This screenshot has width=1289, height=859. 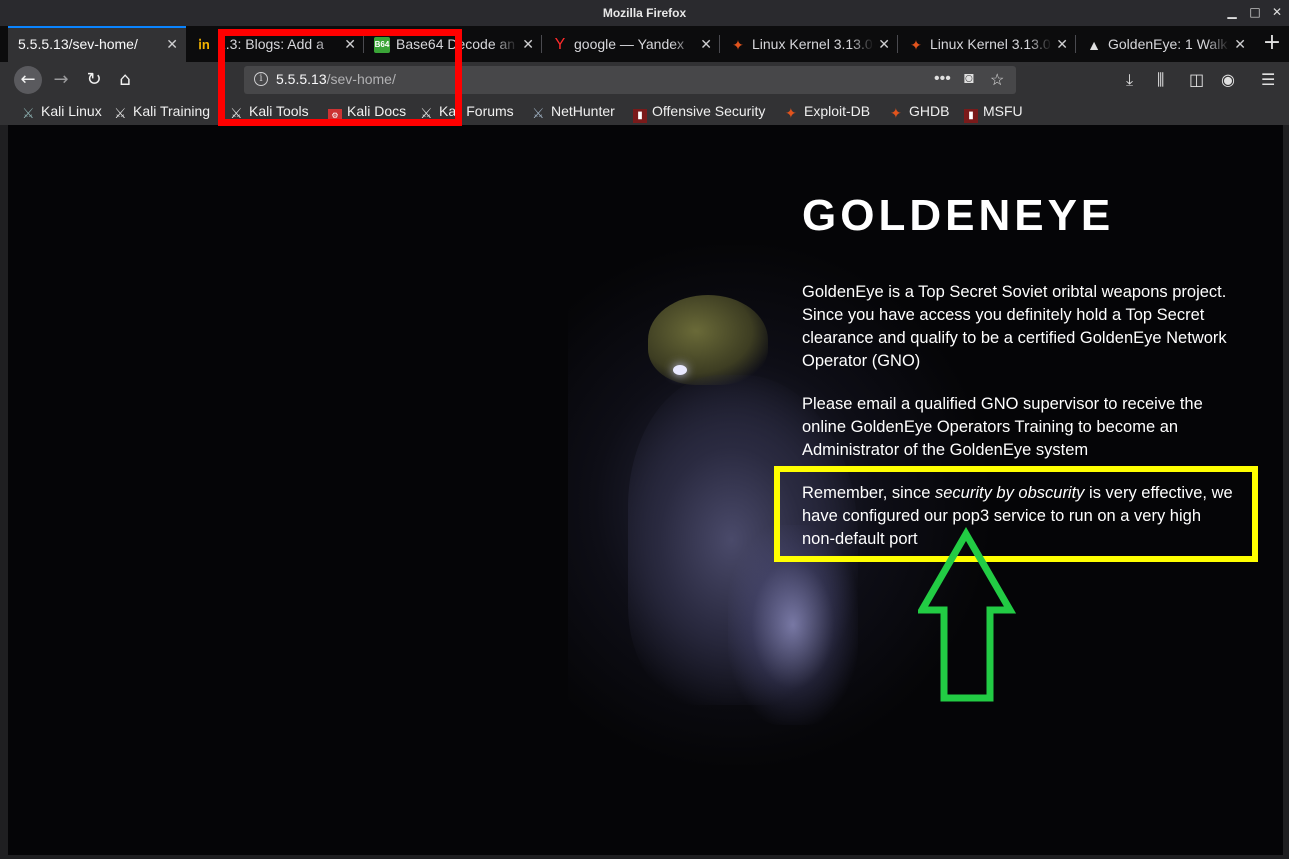 I want to click on bookmark-offensive-security: ▮ Offensive Security, so click(x=699, y=111).